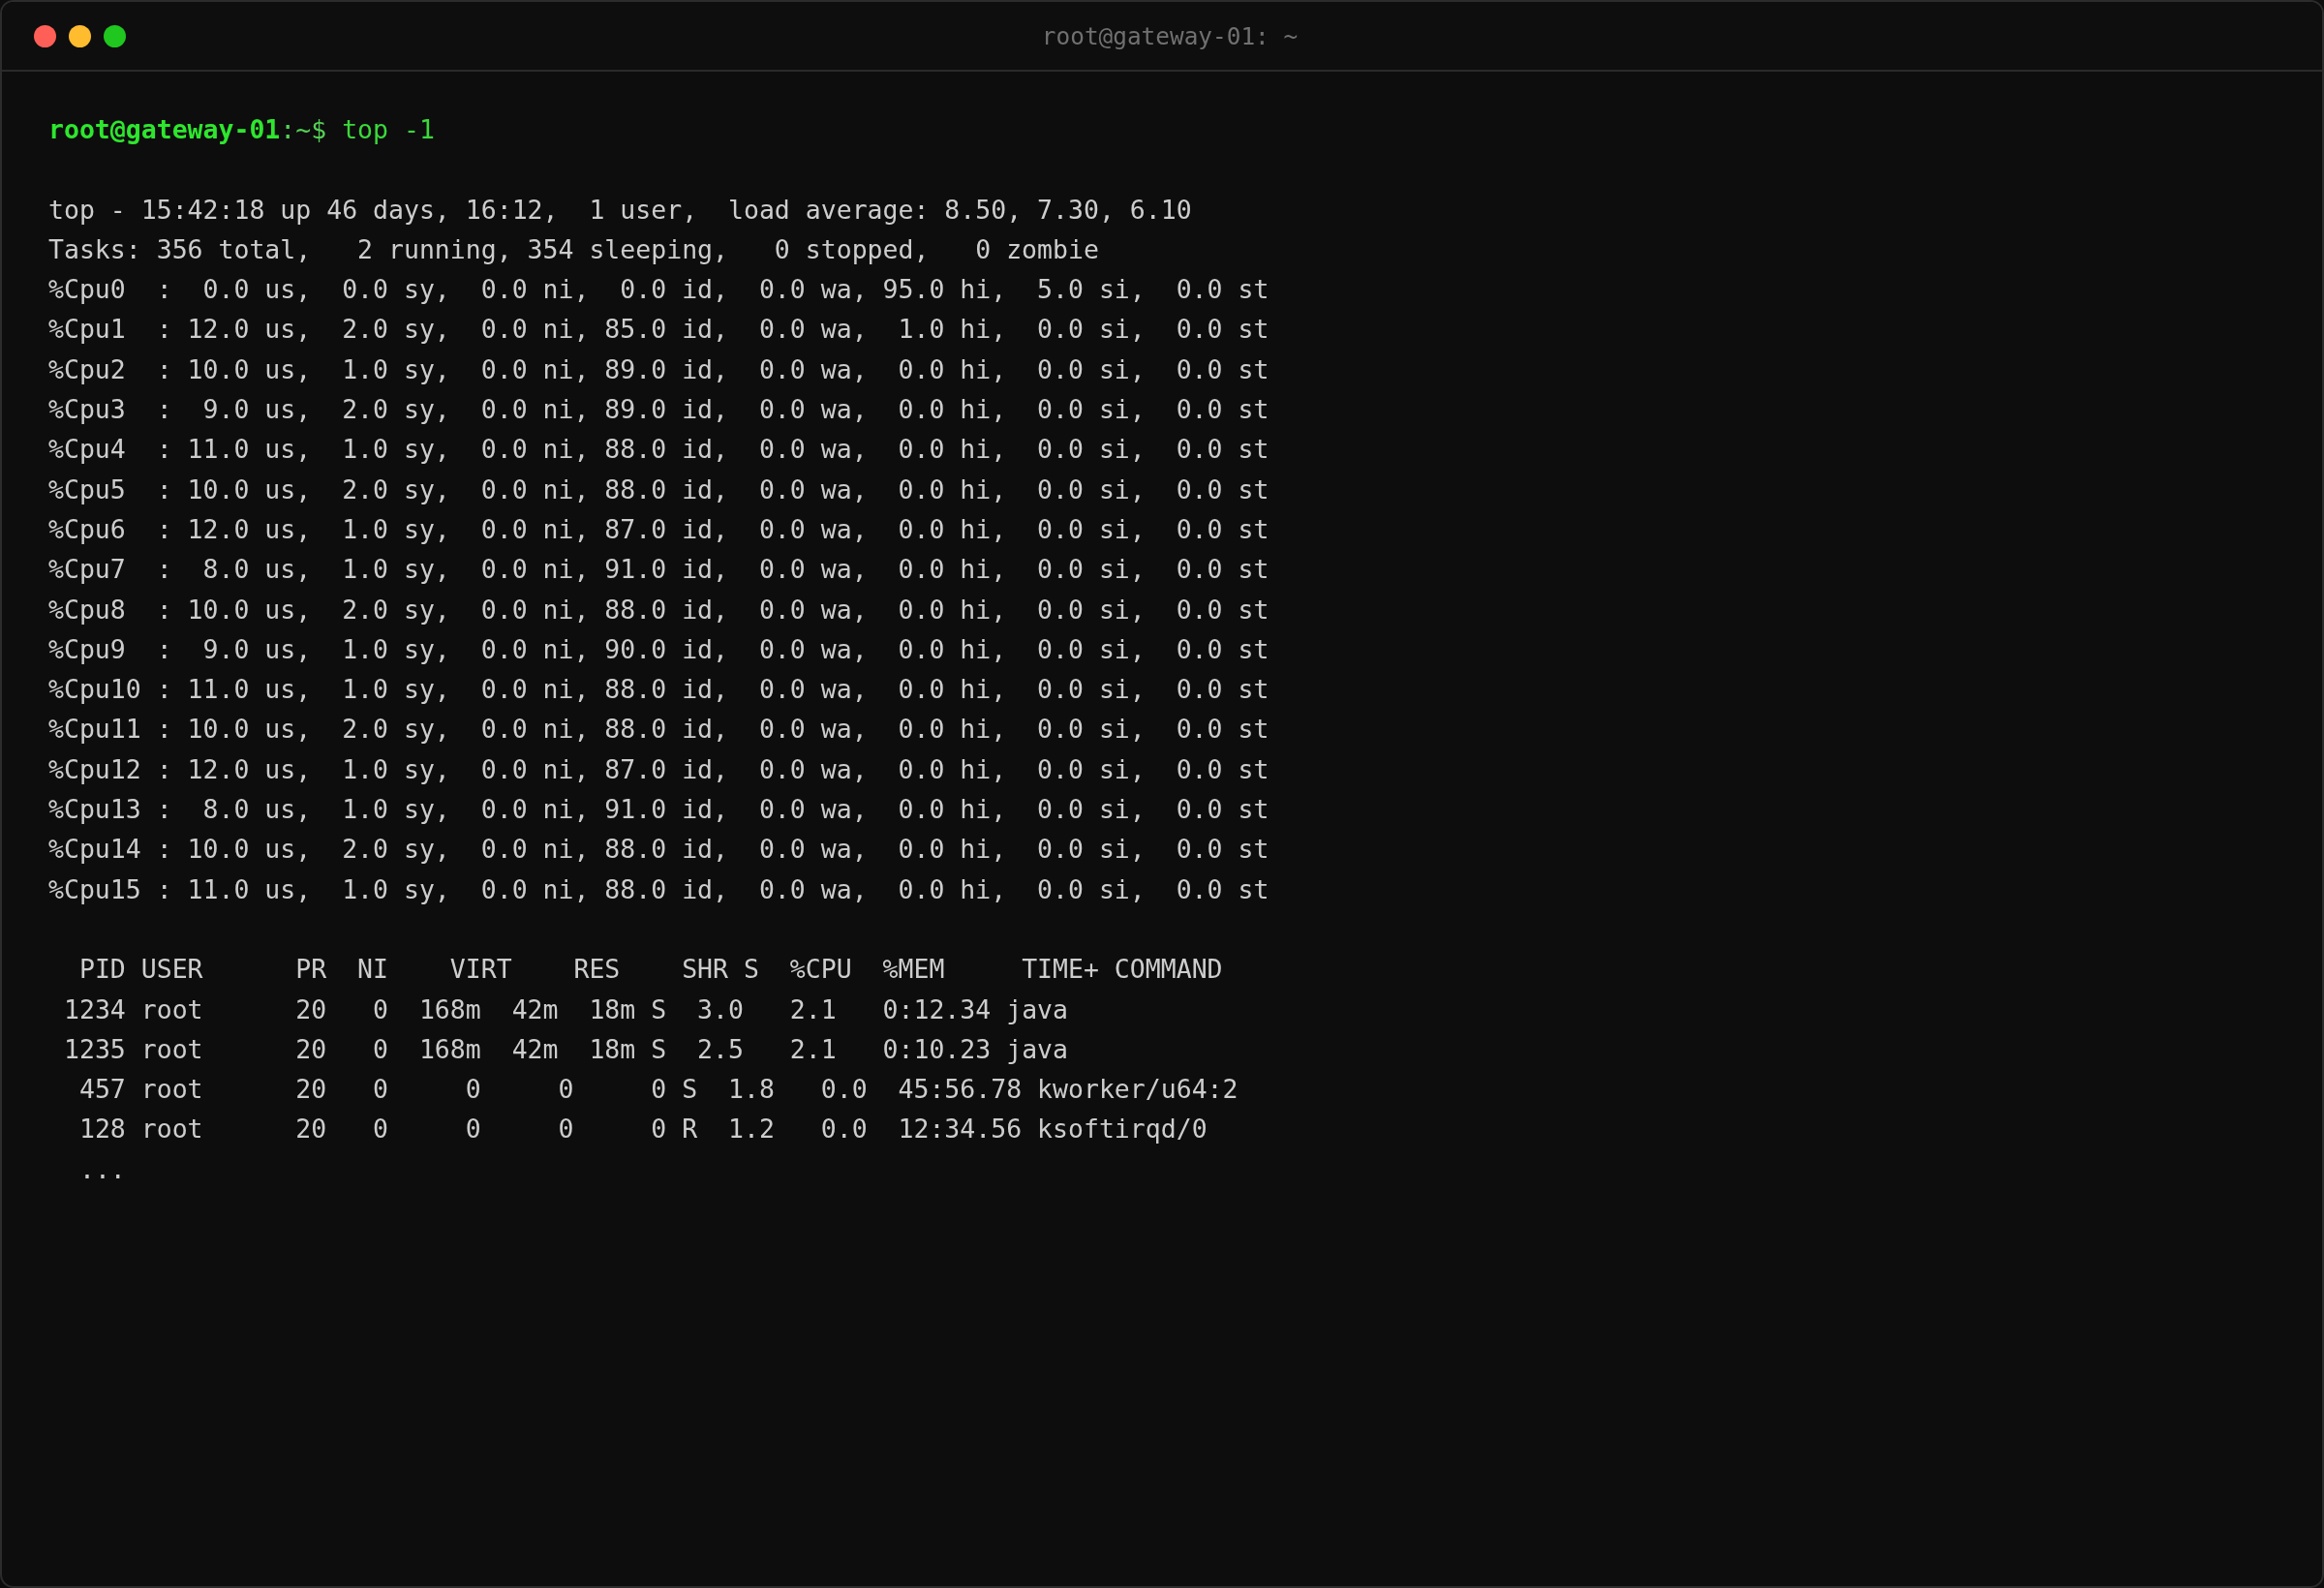 The width and height of the screenshot is (2324, 1588). What do you see at coordinates (164, 129) in the screenshot?
I see `prompt-user-host: root@gateway-01` at bounding box center [164, 129].